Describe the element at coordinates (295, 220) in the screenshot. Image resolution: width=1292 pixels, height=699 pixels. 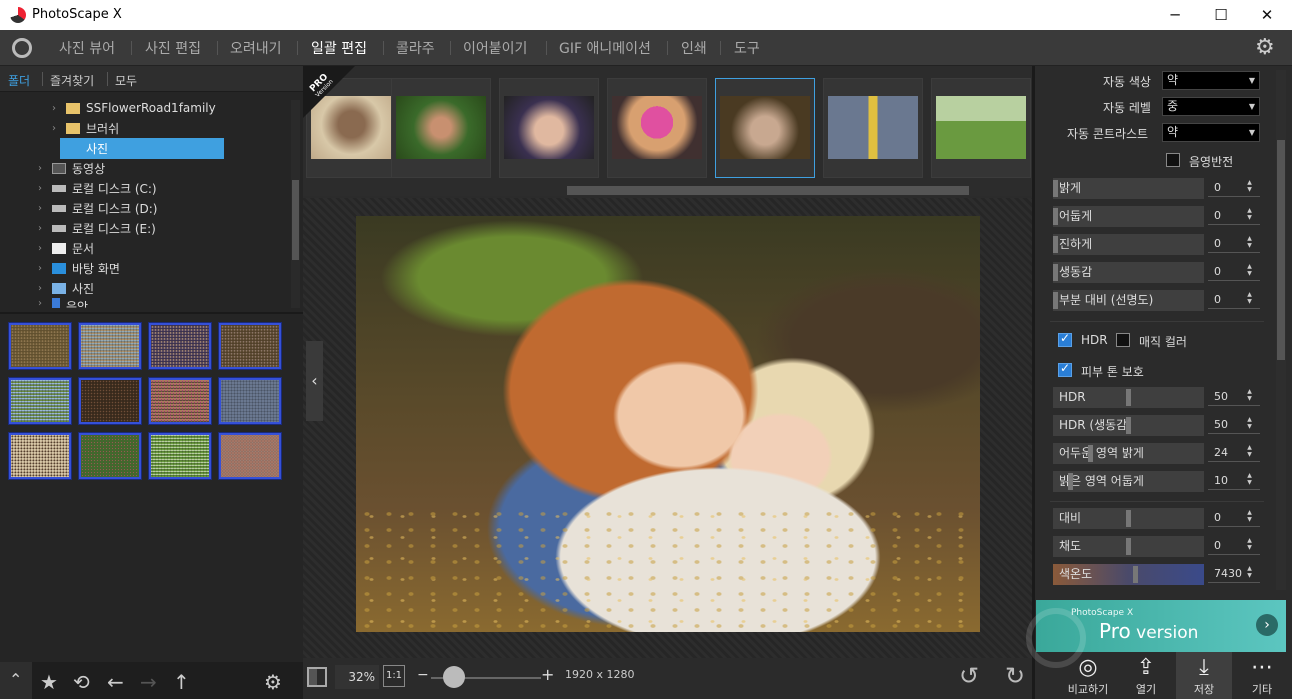
I see `tree-scrollbar-thumb` at that location.